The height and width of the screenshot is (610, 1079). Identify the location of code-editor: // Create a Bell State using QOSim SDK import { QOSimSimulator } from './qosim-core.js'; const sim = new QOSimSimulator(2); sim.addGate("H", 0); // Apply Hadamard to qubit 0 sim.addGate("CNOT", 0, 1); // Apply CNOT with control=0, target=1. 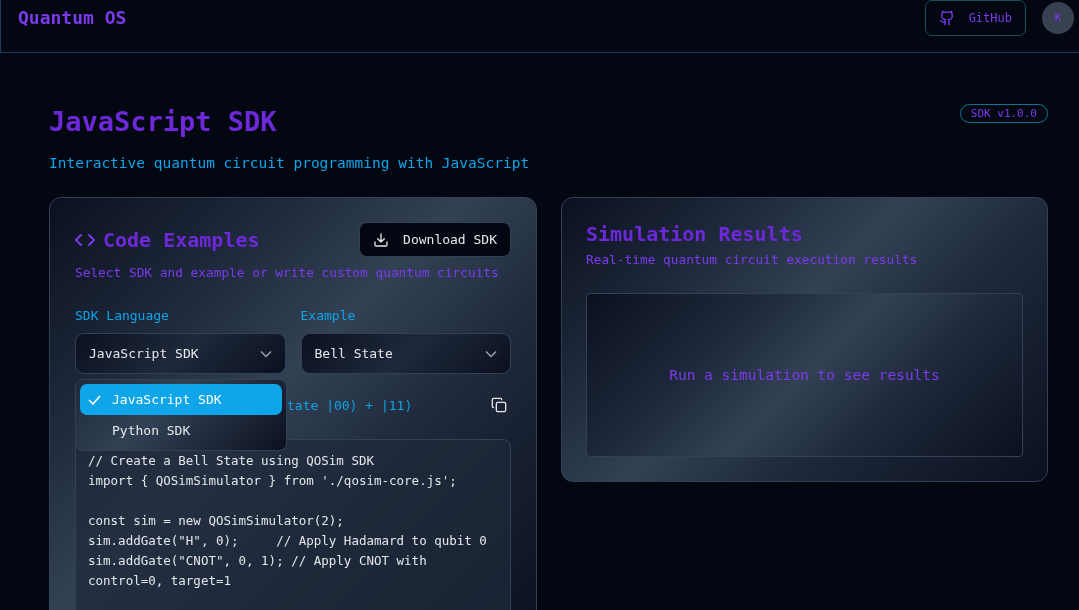
(293, 524).